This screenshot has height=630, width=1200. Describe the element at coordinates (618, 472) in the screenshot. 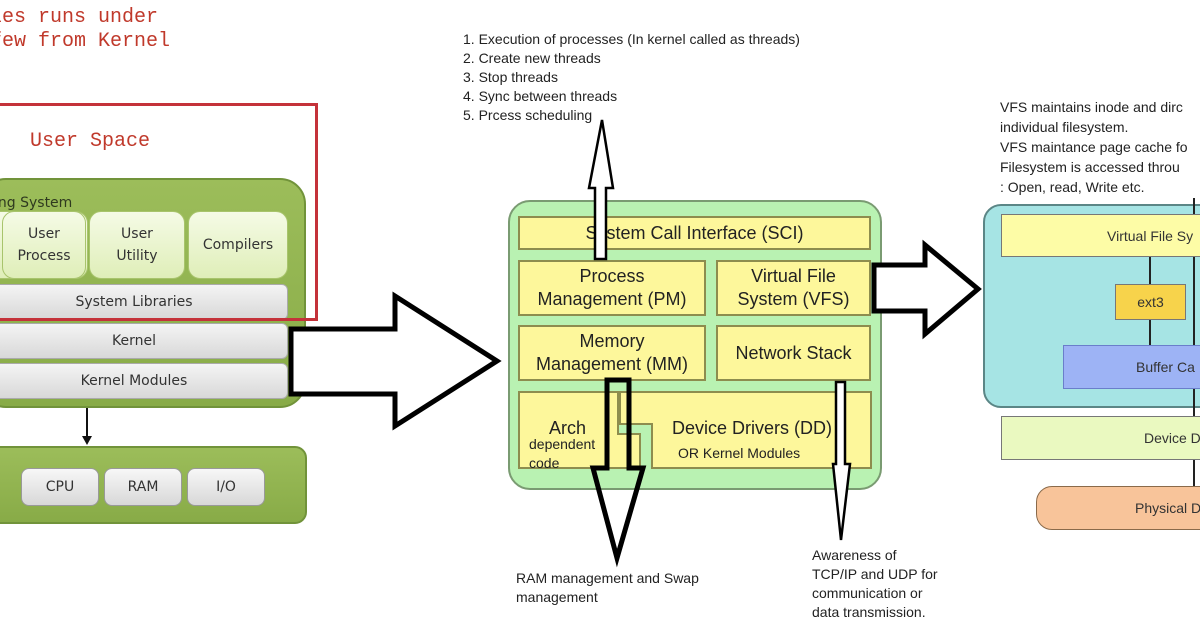

I see `memory-management-down-arrow` at that location.